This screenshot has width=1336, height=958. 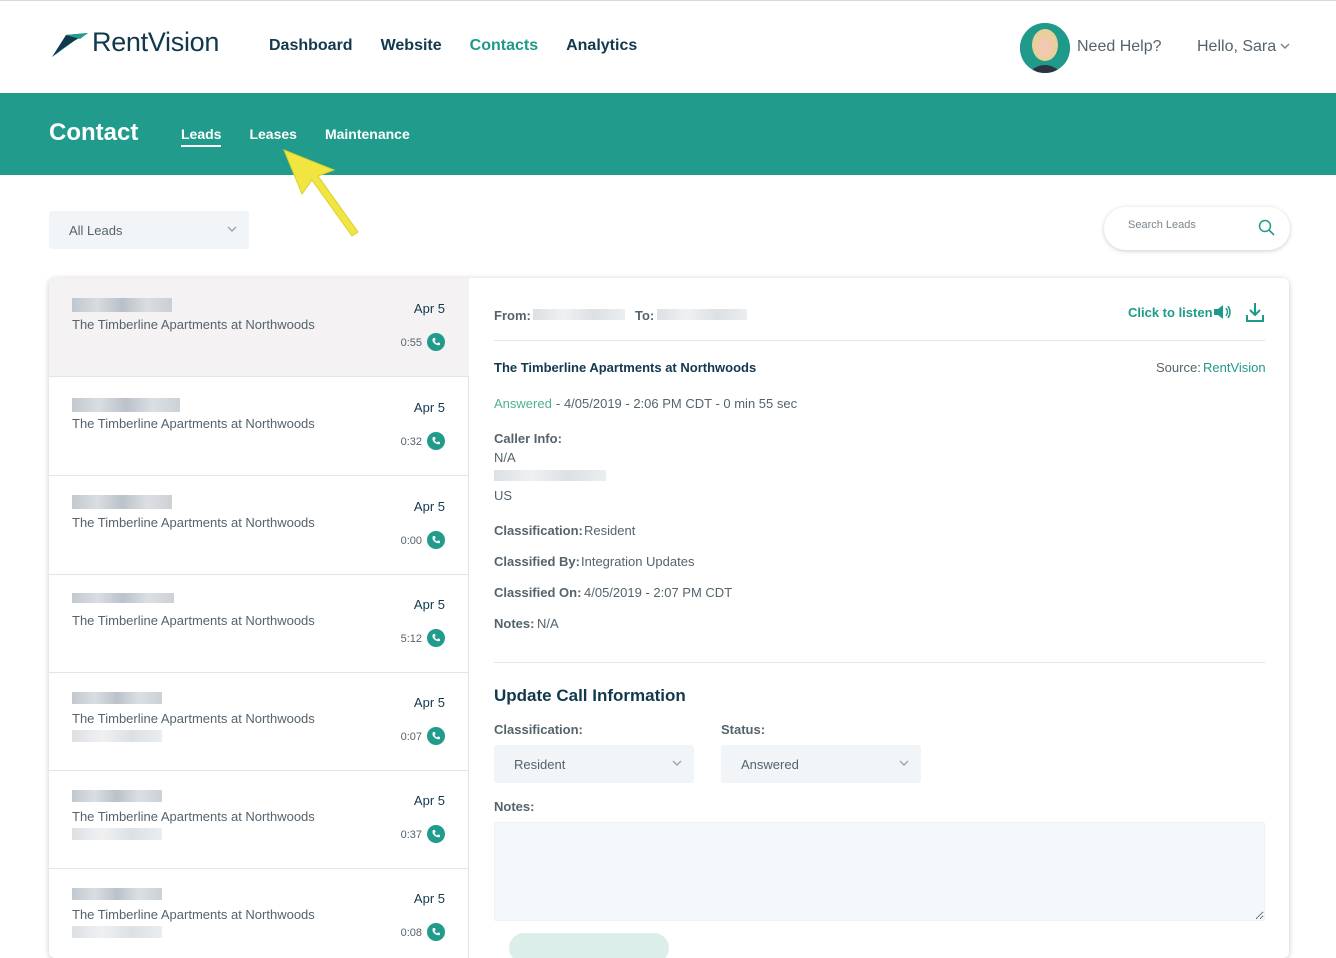 I want to click on search-icon, so click(x=1267, y=228).